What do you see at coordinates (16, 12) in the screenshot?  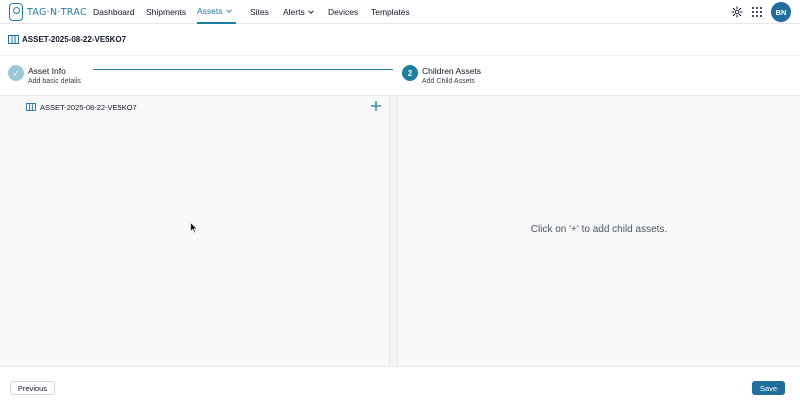 I see `logo-icon` at bounding box center [16, 12].